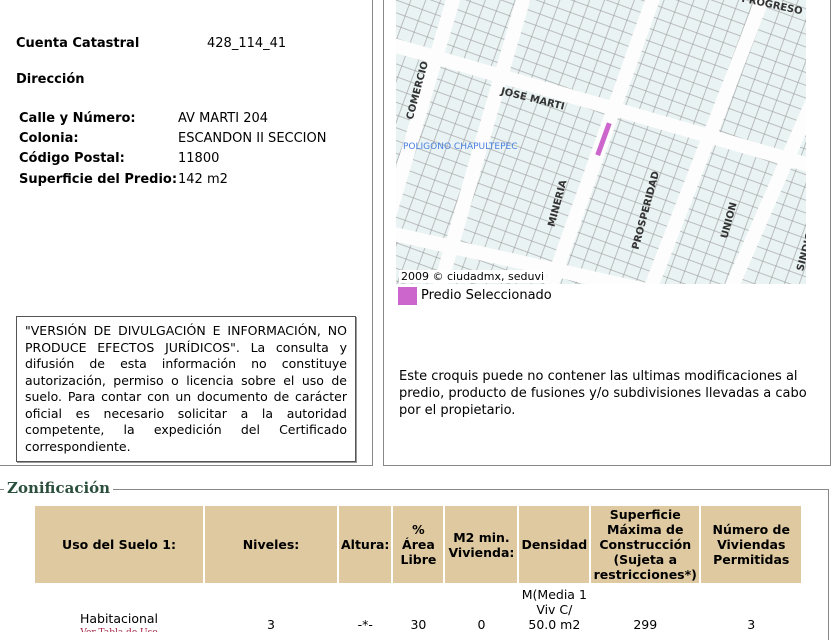  What do you see at coordinates (252, 138) in the screenshot?
I see `field-value: ESCANDON II SECCION` at bounding box center [252, 138].